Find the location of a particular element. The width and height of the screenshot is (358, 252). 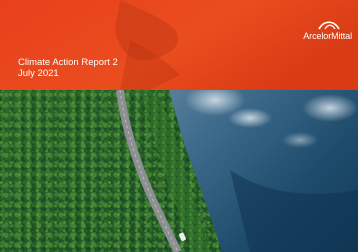

arcelormittal-arc-icon is located at coordinates (329, 25).